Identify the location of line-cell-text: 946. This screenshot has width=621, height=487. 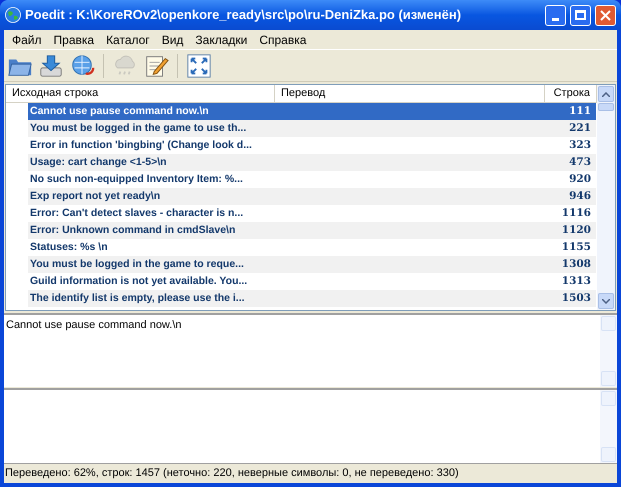
(580, 196).